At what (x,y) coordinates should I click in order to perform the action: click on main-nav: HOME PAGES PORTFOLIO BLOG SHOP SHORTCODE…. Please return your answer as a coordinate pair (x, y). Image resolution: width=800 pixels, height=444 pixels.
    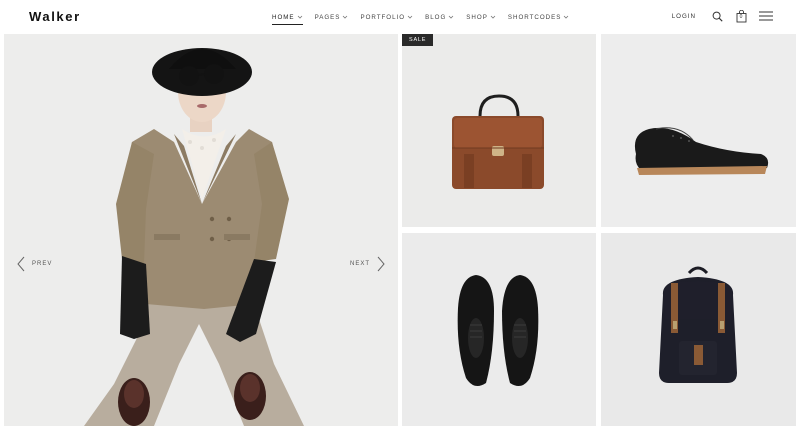
    Looking at the image, I should click on (426, 18).